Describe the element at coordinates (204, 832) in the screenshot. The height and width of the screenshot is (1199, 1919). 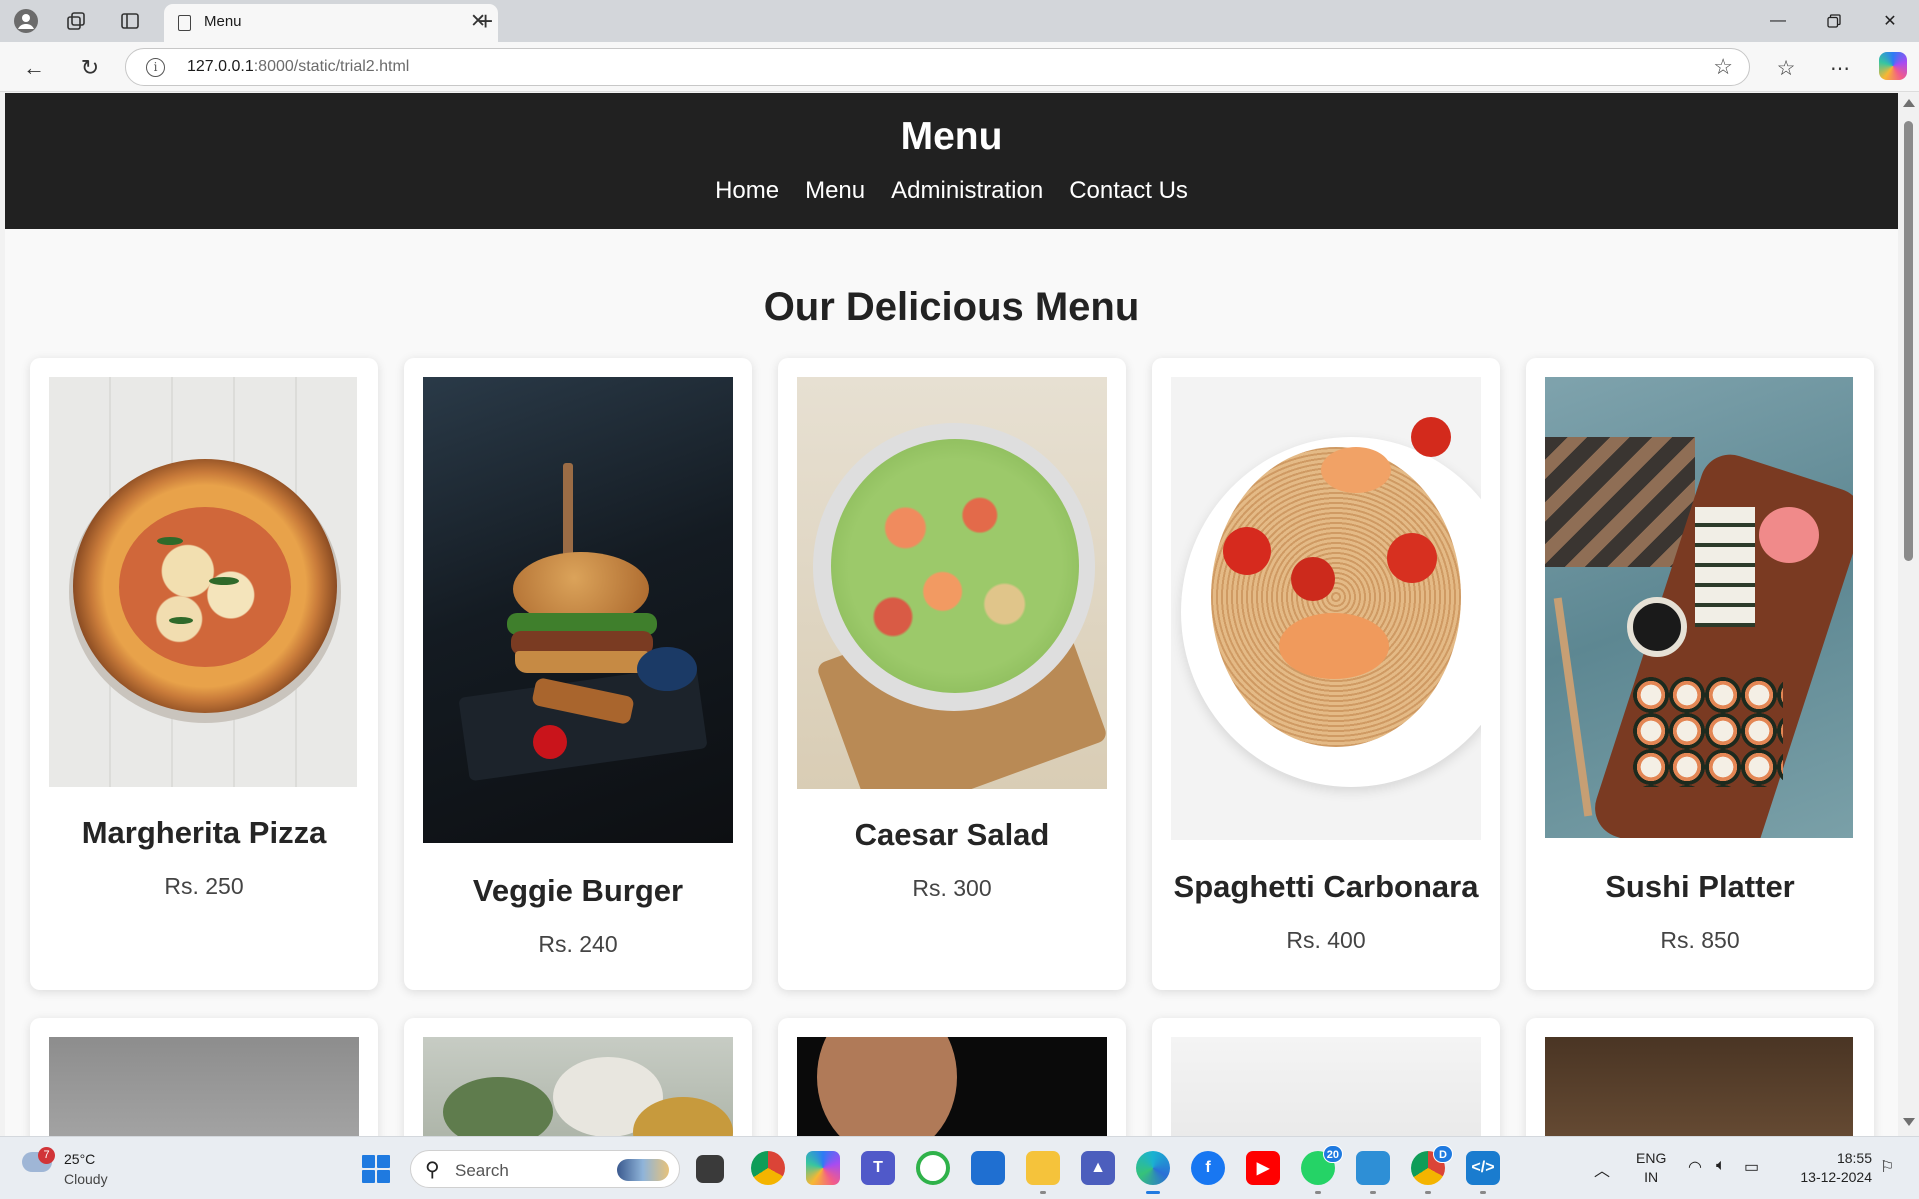
I see `dish-name: Margherita Pizza` at that location.